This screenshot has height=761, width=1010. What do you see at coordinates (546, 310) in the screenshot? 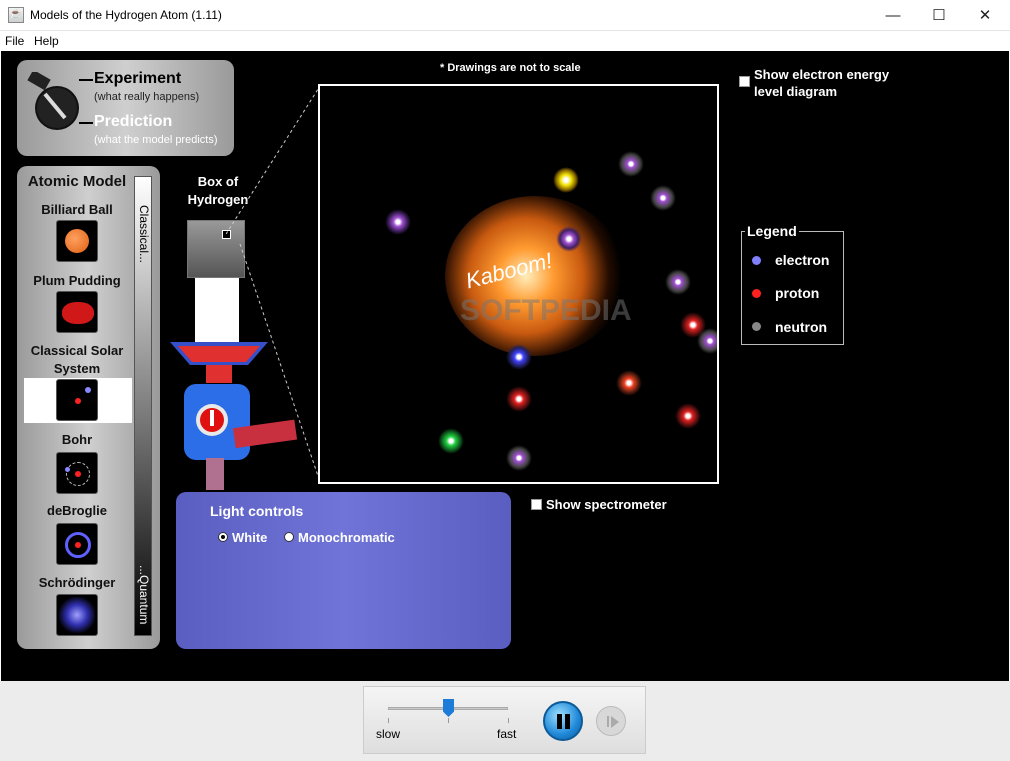
I see `softpedia-watermark: SOFTPEDIA` at bounding box center [546, 310].